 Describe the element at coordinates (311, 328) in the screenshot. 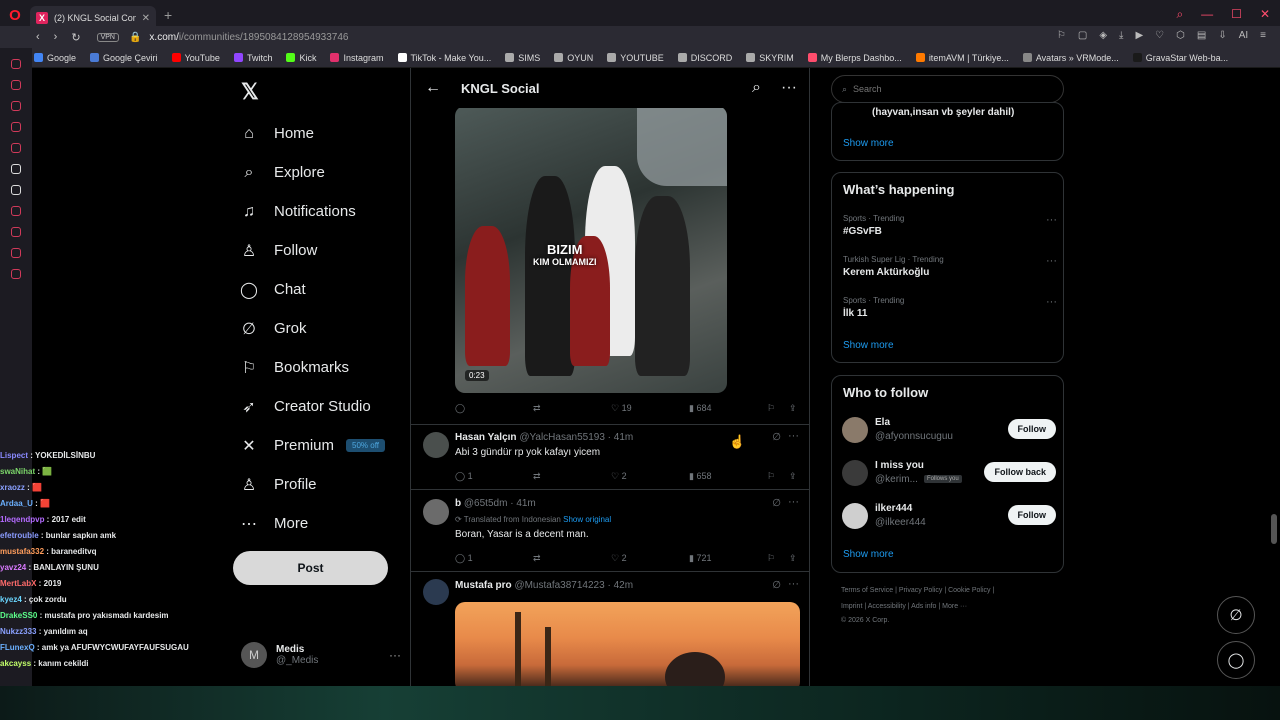

I see `nav-item-grok: ∅ Grok` at that location.